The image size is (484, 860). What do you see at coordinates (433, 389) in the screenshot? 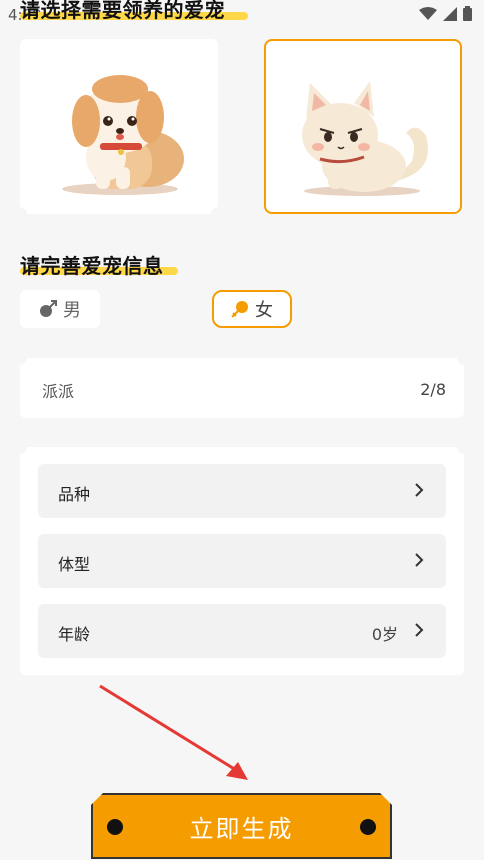
I see `pet-name-counter: 2/8` at bounding box center [433, 389].